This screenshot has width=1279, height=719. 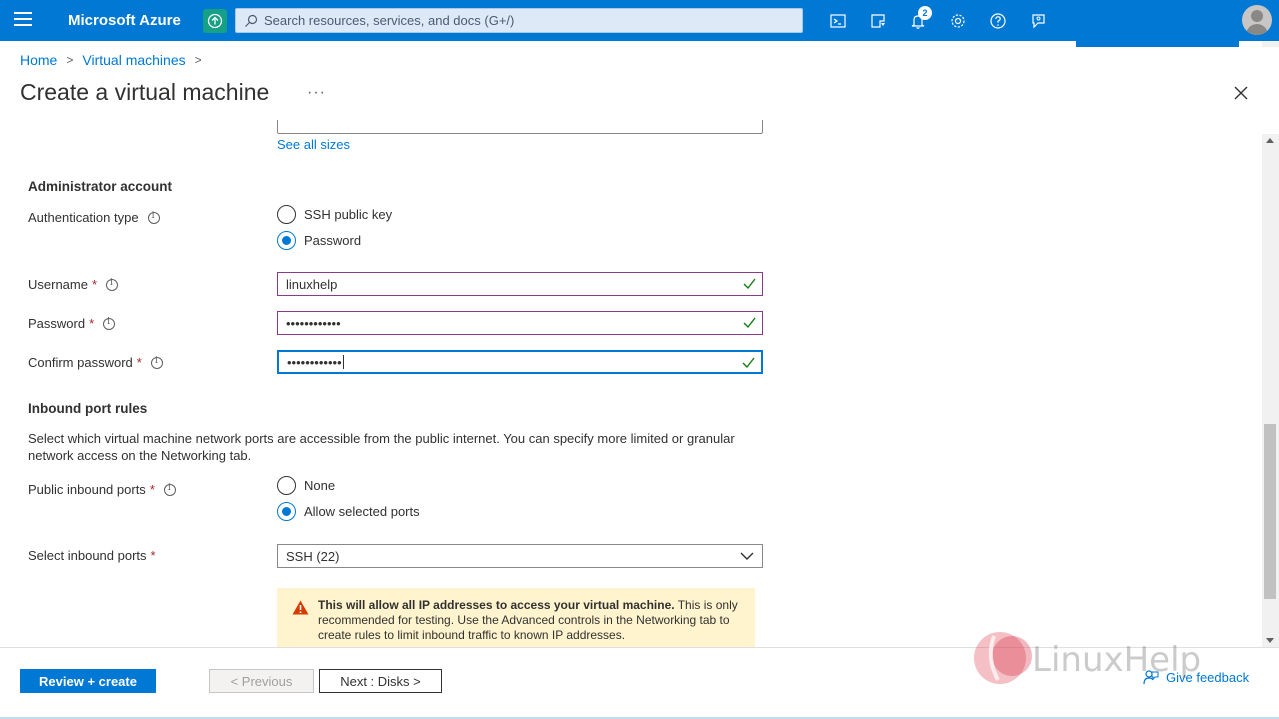 What do you see at coordinates (306, 485) in the screenshot?
I see `radio-none: None` at bounding box center [306, 485].